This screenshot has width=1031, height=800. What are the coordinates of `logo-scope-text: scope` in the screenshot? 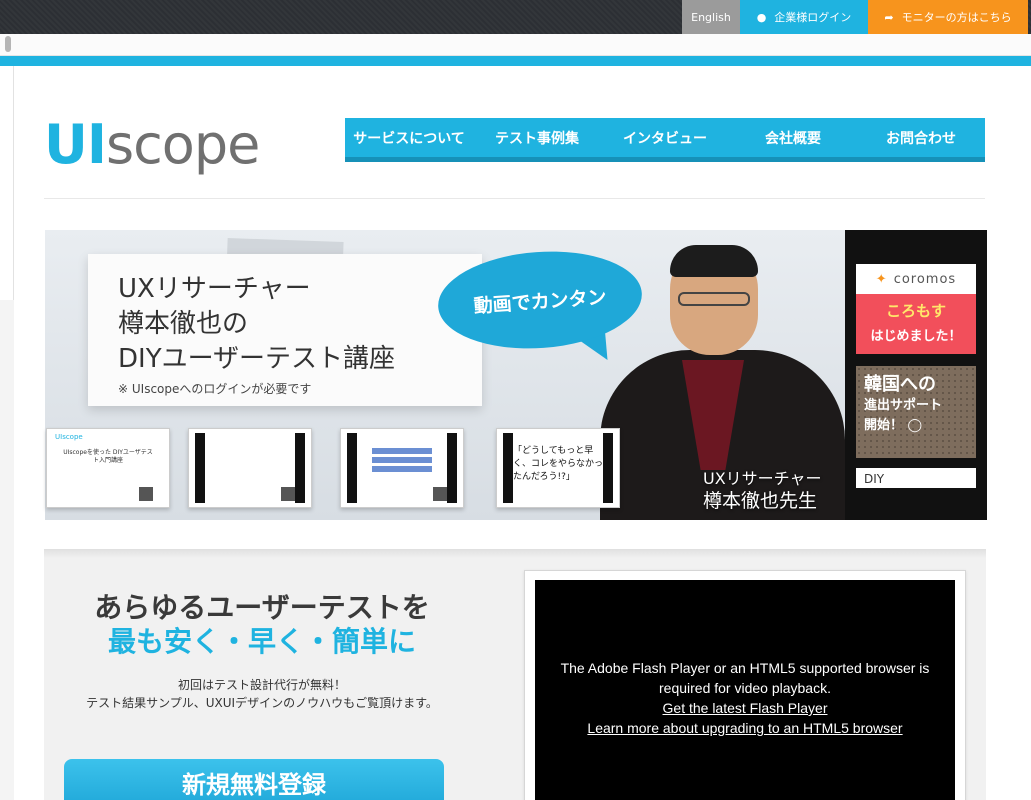 It's located at (182, 144).